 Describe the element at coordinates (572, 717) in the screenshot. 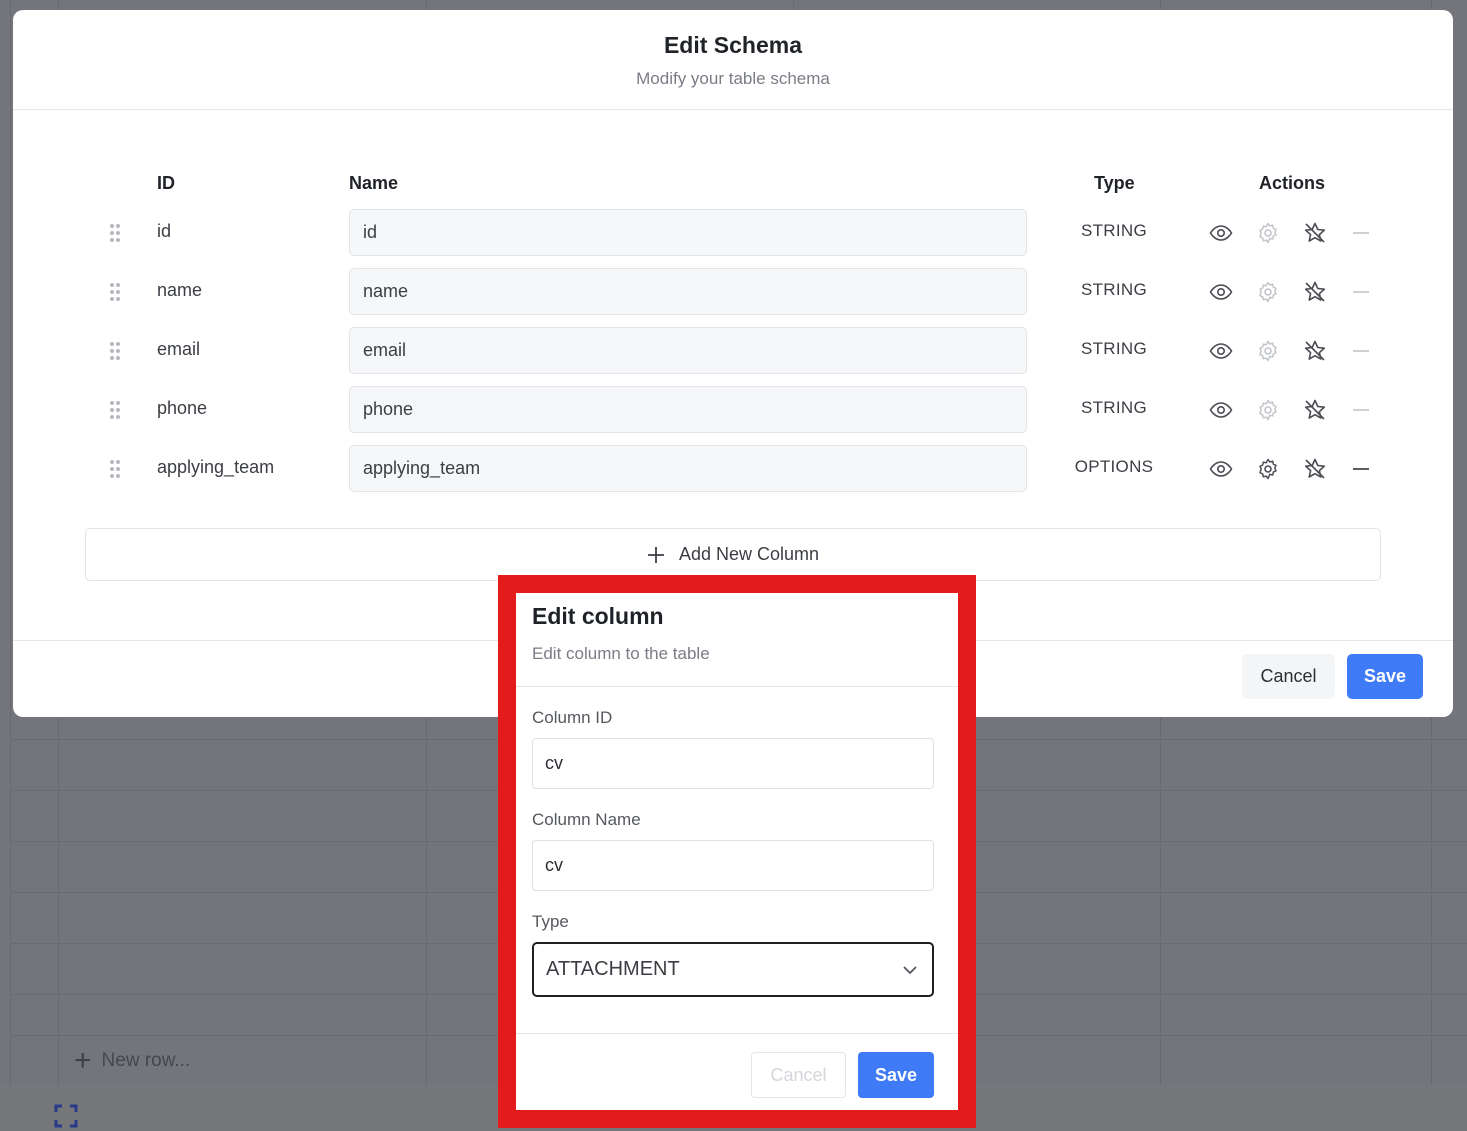

I see `column-id-label: Column ID` at that location.